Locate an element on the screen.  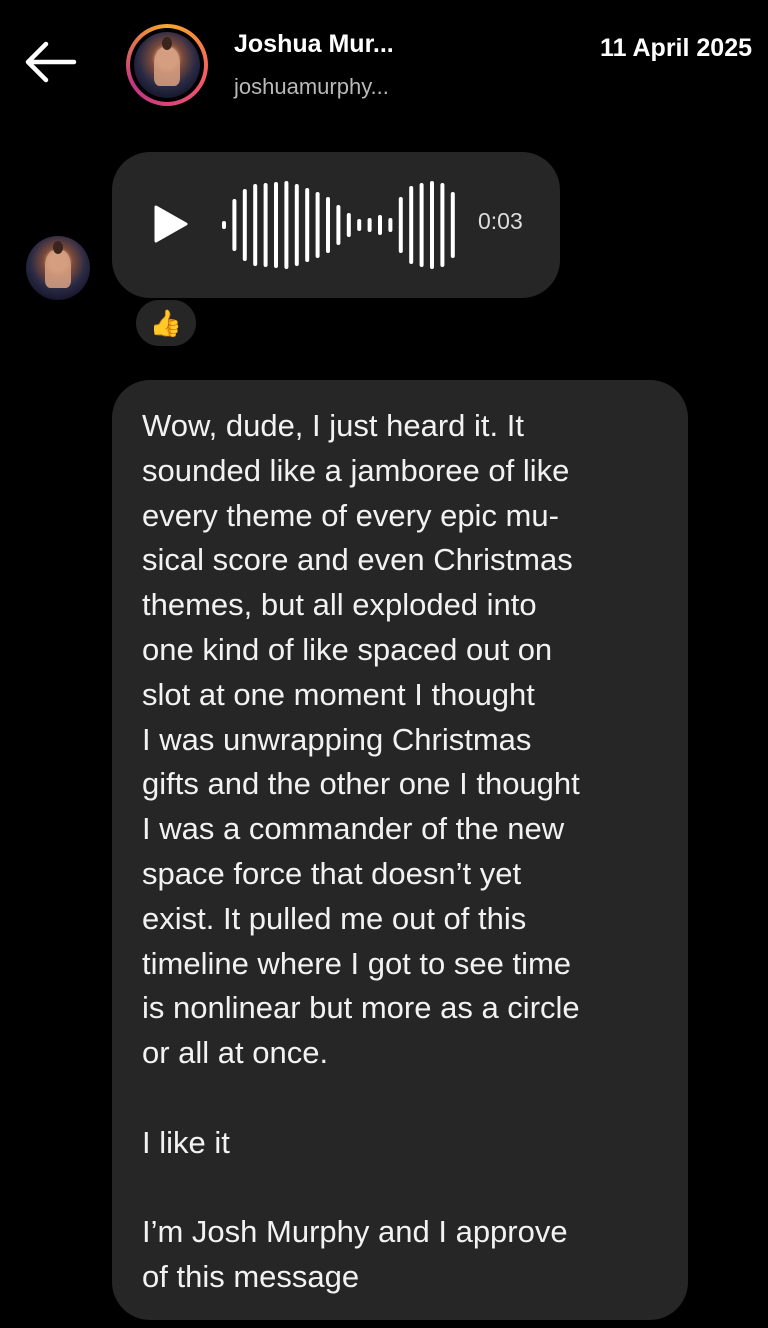
back-button is located at coordinates (50, 62).